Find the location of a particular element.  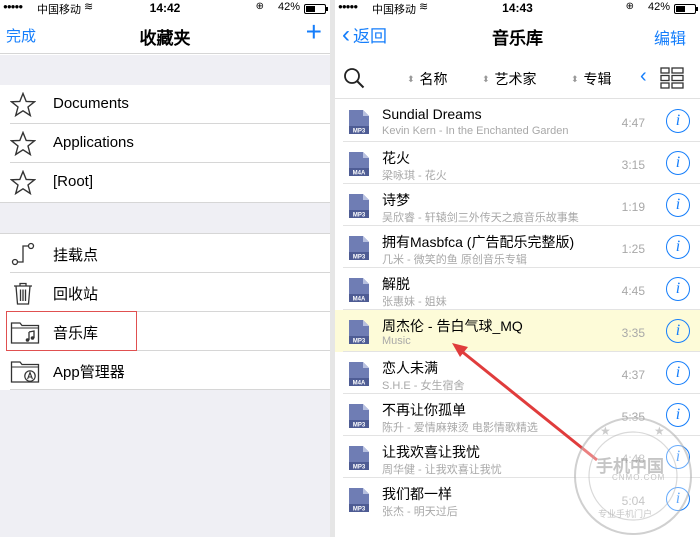

track-subtitle: 梁咏琪 - 花火 is located at coordinates (414, 176).